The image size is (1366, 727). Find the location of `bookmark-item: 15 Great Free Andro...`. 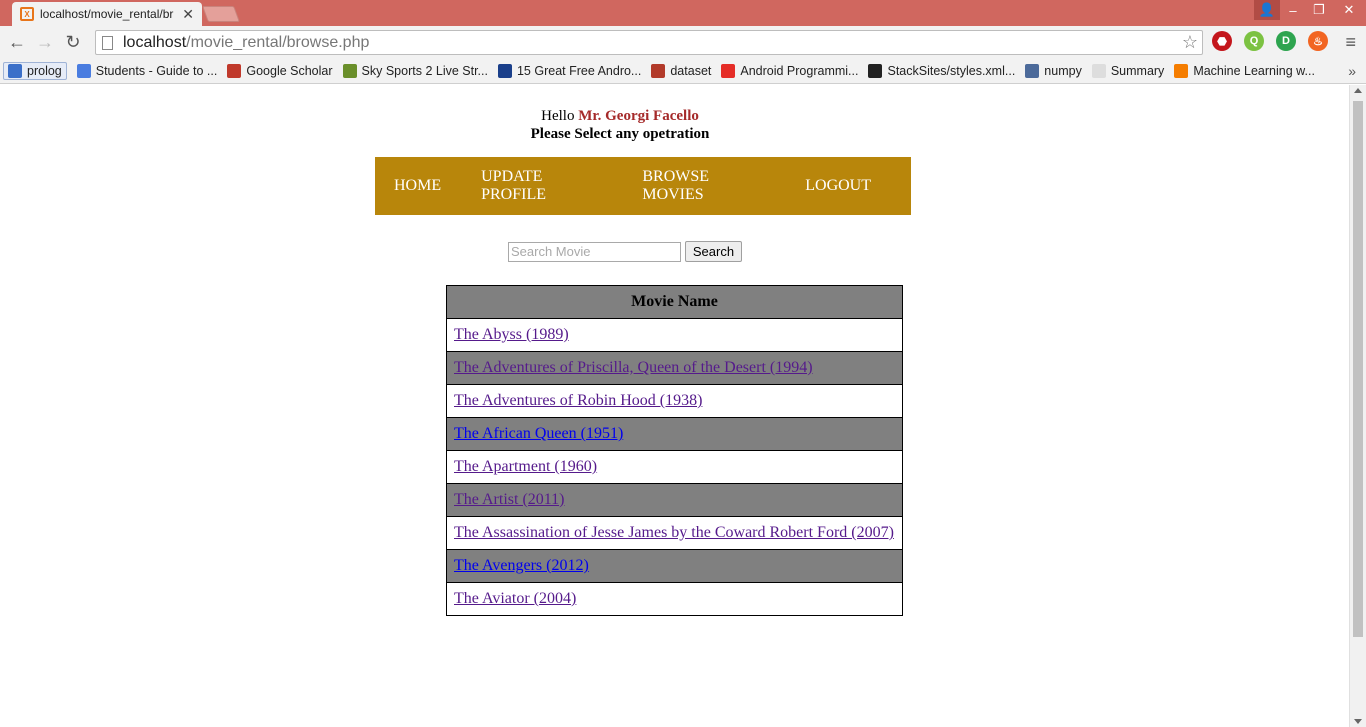

bookmark-item: 15 Great Free Andro... is located at coordinates (569, 71).